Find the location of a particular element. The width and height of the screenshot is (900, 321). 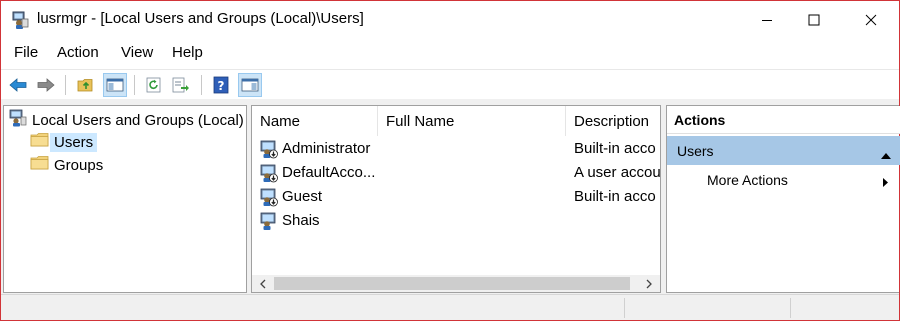

help-icon: ? is located at coordinates (221, 85).